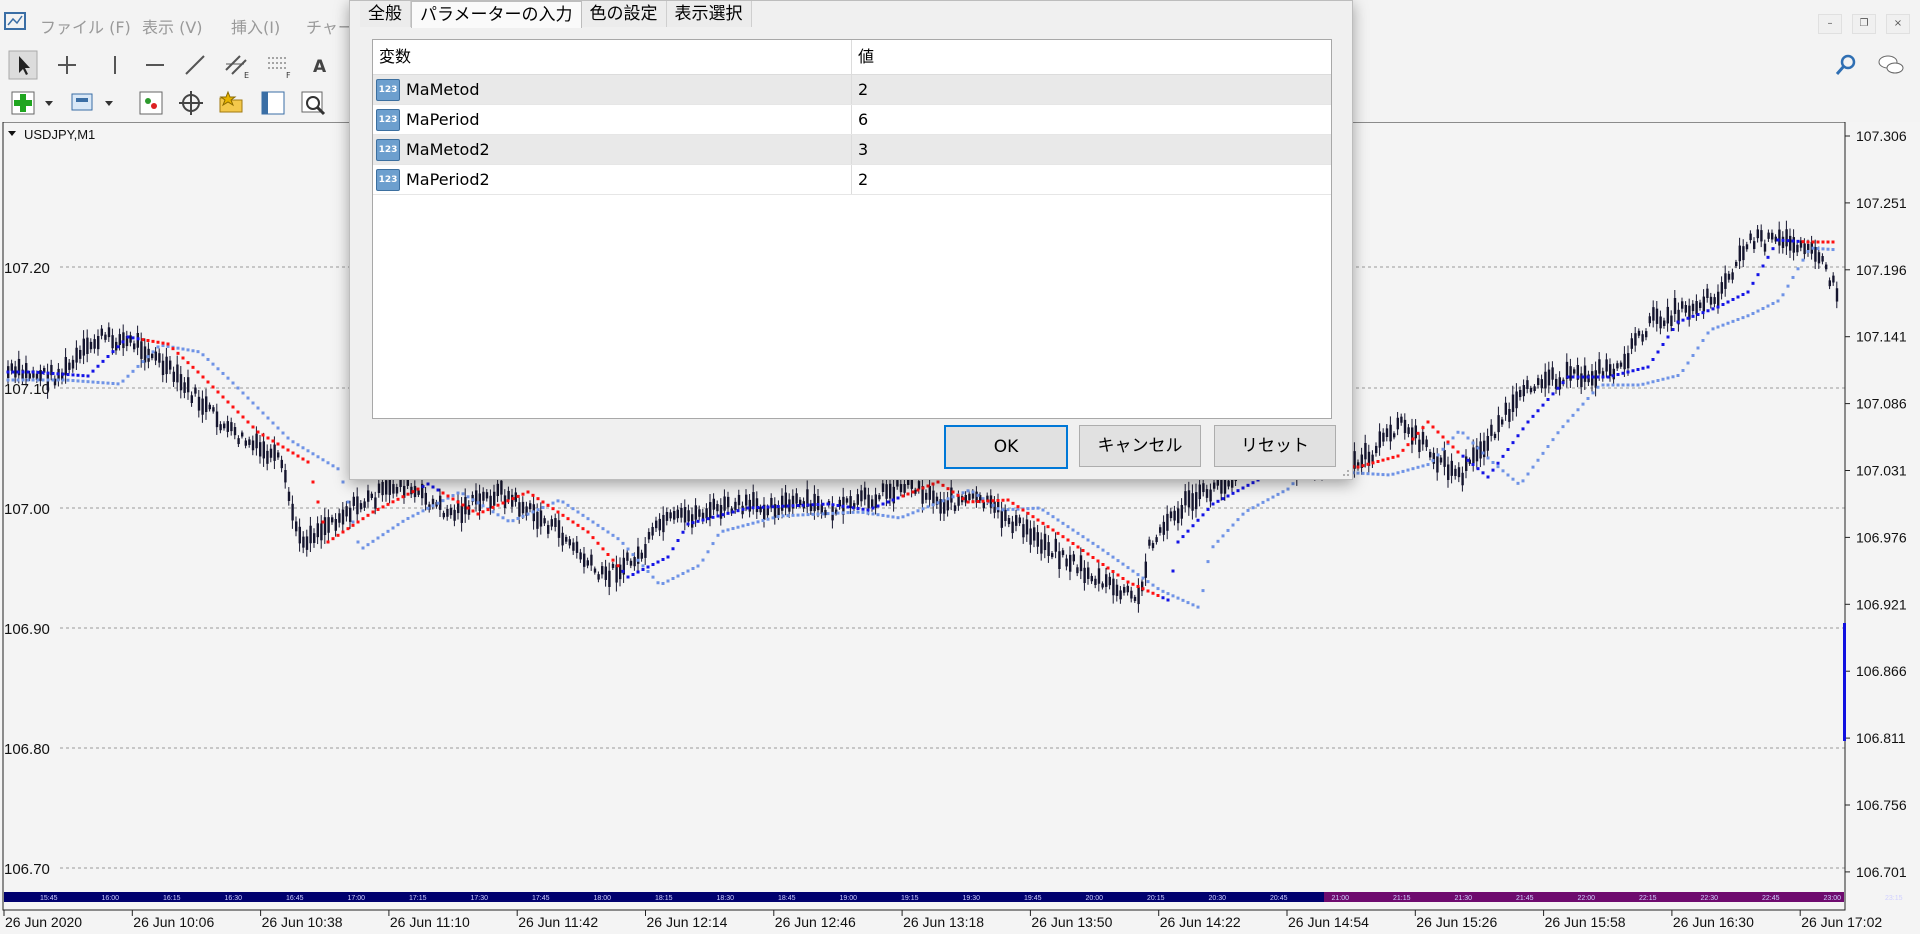 Image resolution: width=1920 pixels, height=934 pixels. Describe the element at coordinates (172, 898) in the screenshot. I see `session-time-label: 16:15` at that location.